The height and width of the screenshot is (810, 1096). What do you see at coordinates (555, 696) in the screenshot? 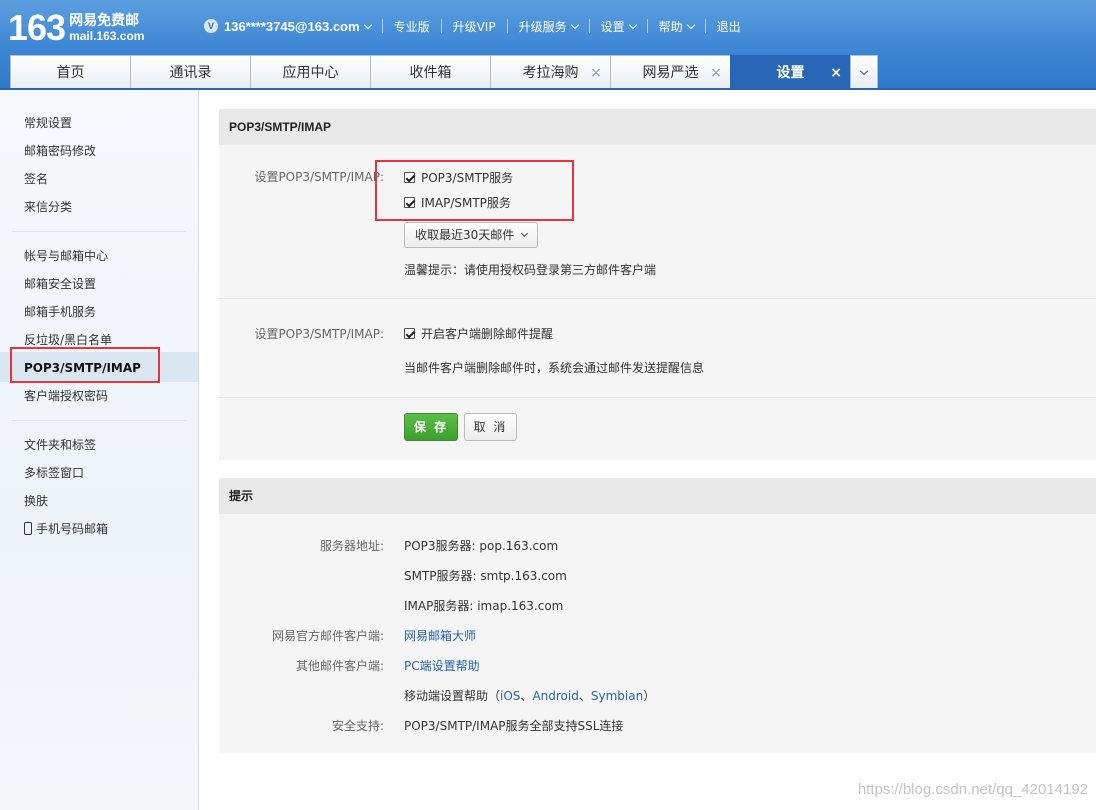
I see `android-link: Android` at bounding box center [555, 696].